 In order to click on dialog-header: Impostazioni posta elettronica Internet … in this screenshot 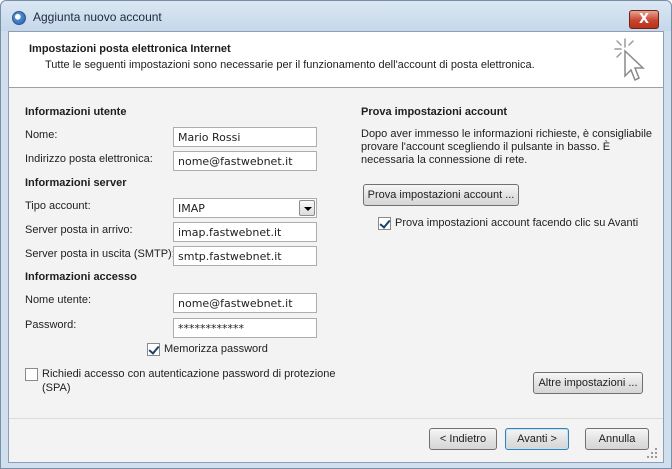, I will do `click(336, 60)`.